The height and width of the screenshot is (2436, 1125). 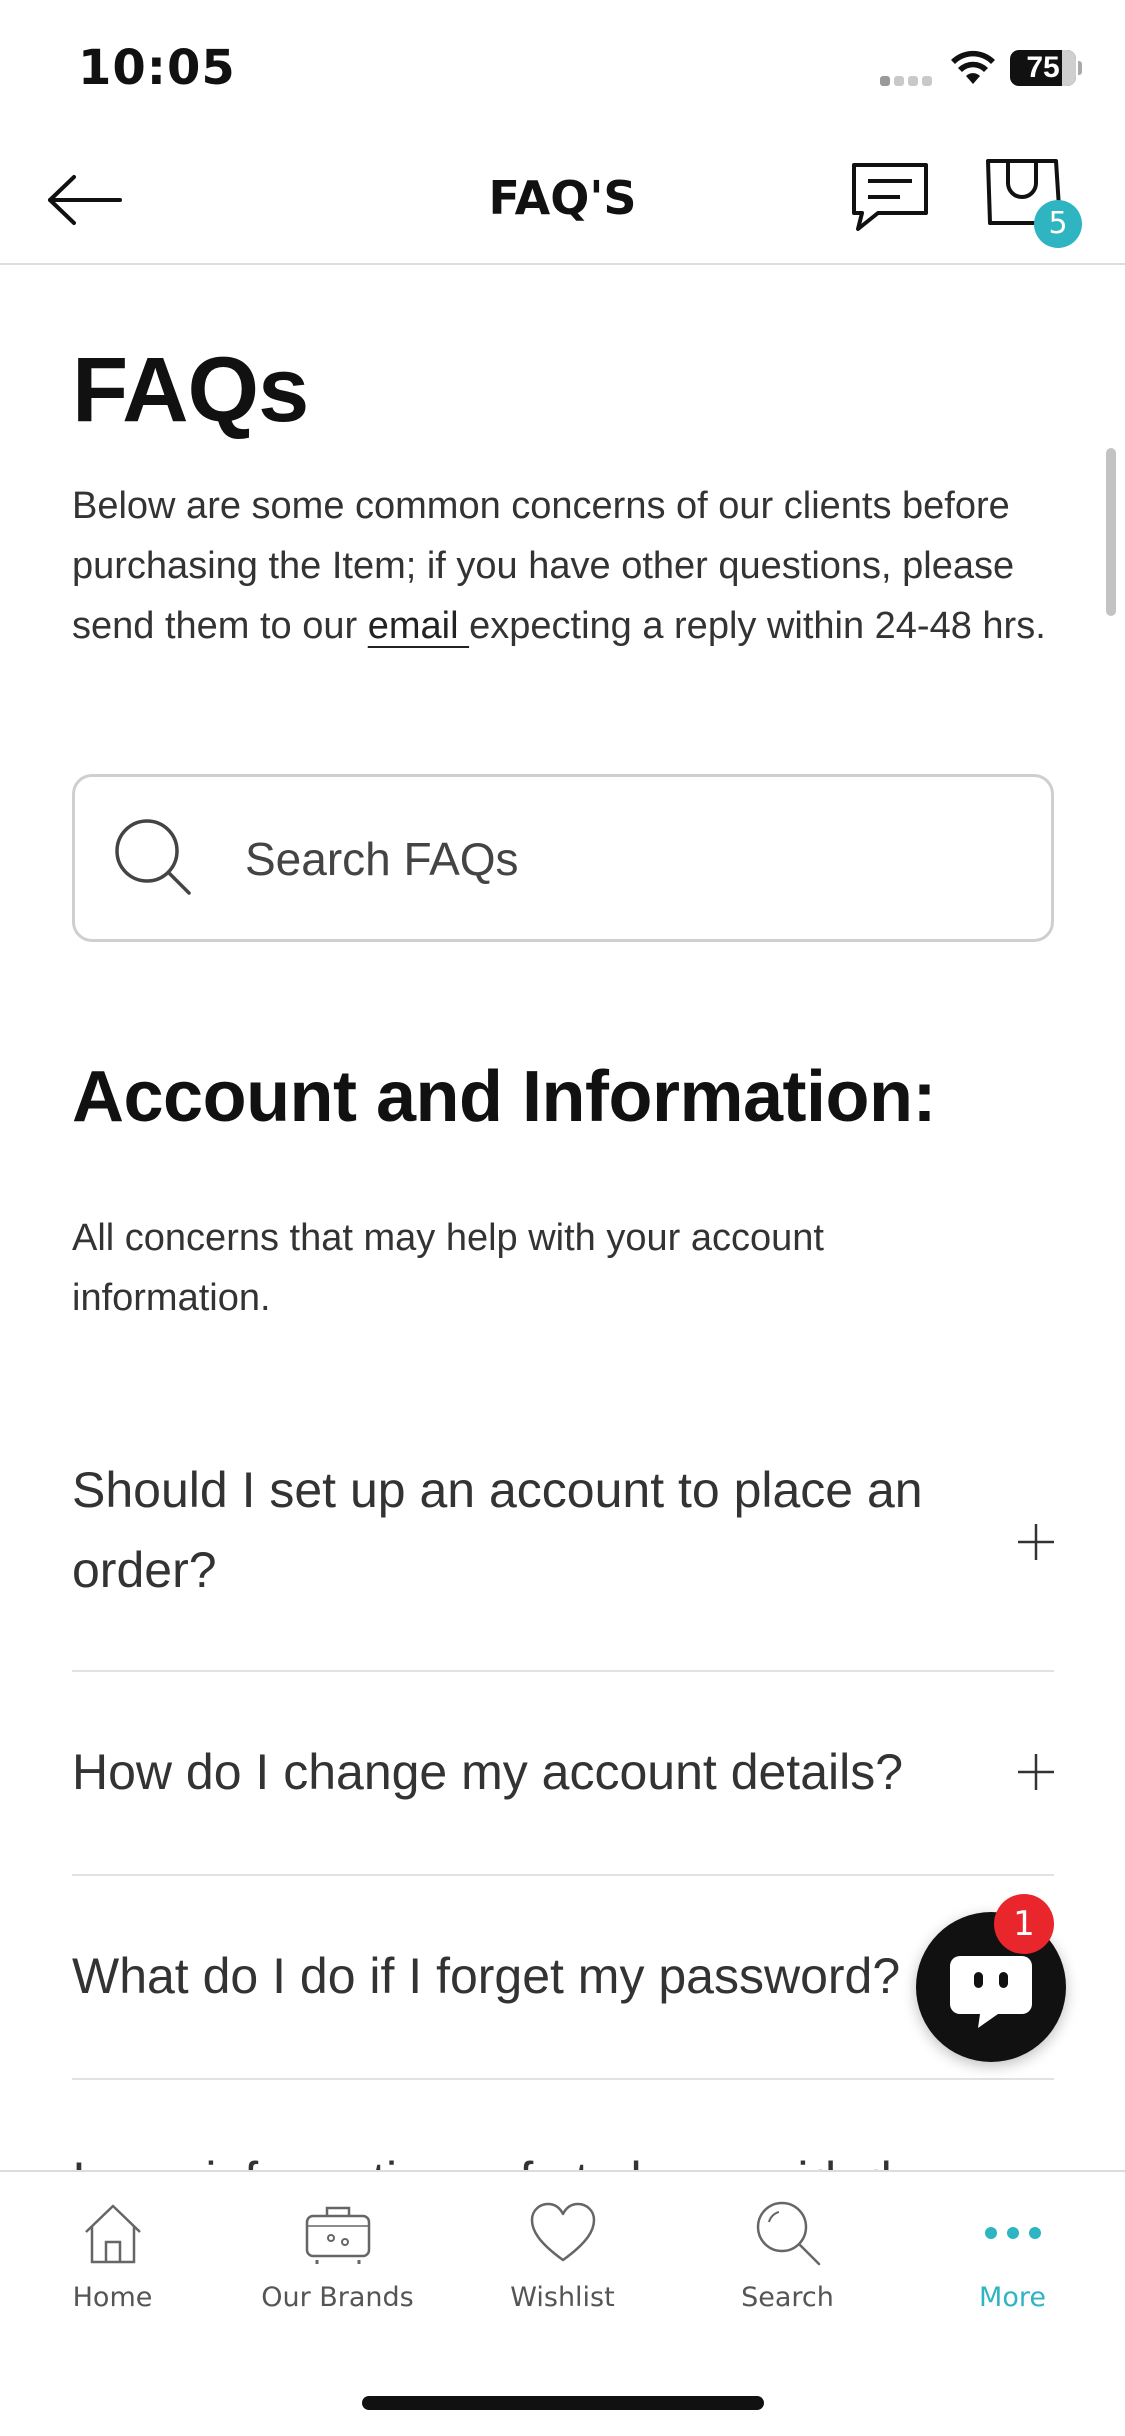 I want to click on tab-search: Search, so click(x=787, y=2273).